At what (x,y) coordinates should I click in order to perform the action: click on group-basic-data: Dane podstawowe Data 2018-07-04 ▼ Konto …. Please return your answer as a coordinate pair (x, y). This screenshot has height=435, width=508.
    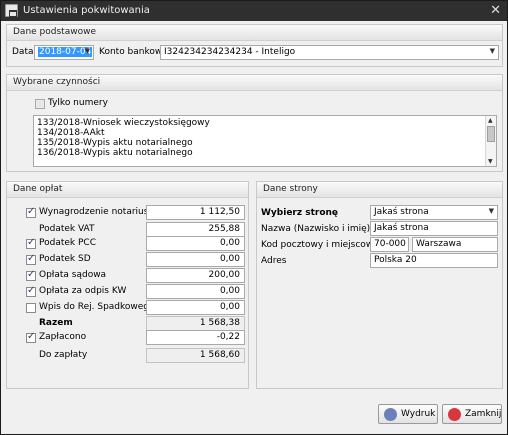
    Looking at the image, I should click on (254, 45).